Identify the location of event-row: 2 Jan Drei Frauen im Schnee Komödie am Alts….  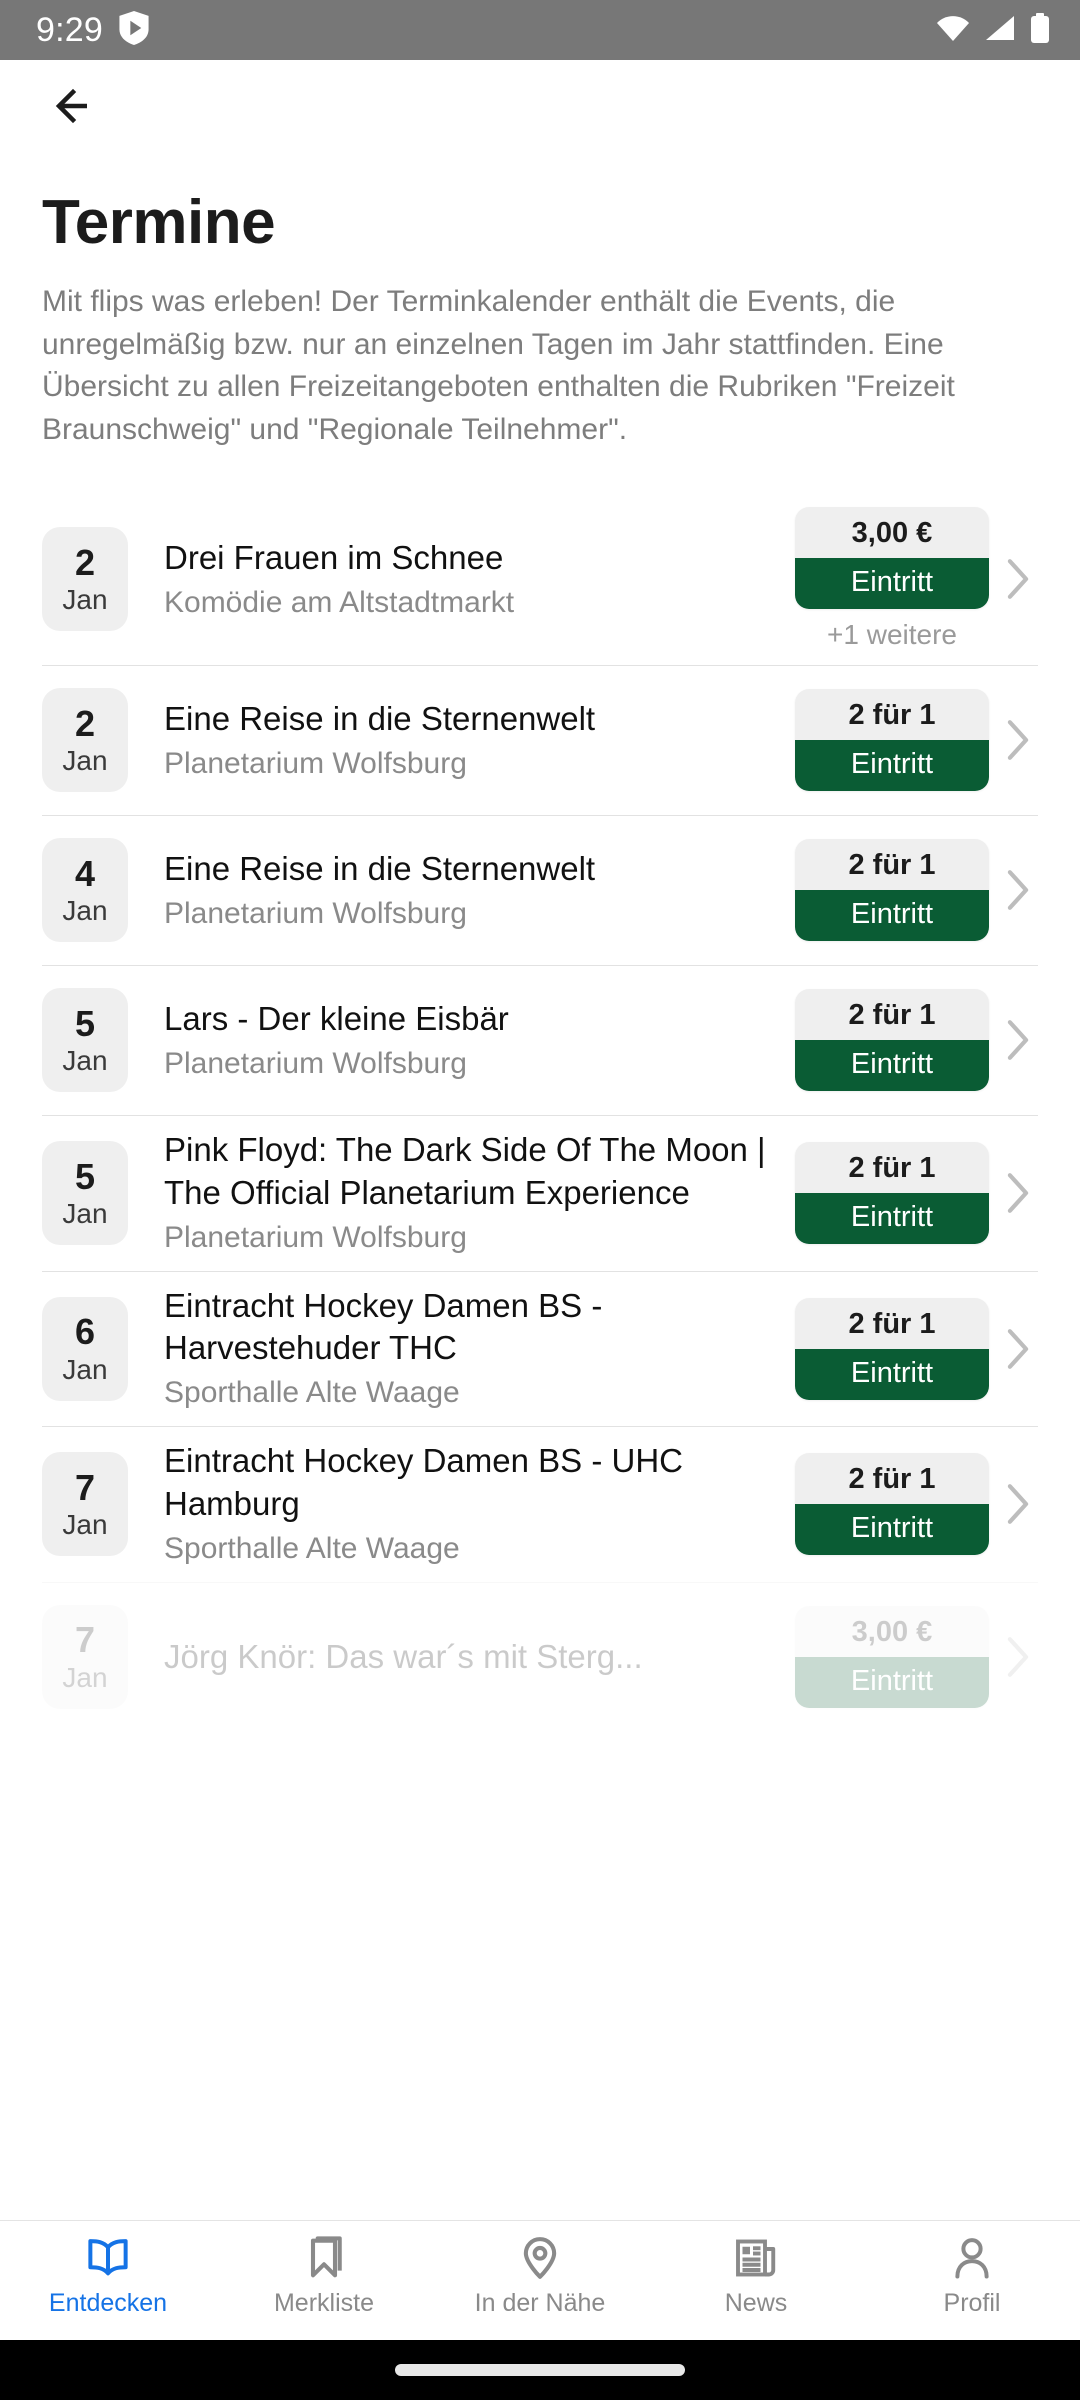
(540, 579).